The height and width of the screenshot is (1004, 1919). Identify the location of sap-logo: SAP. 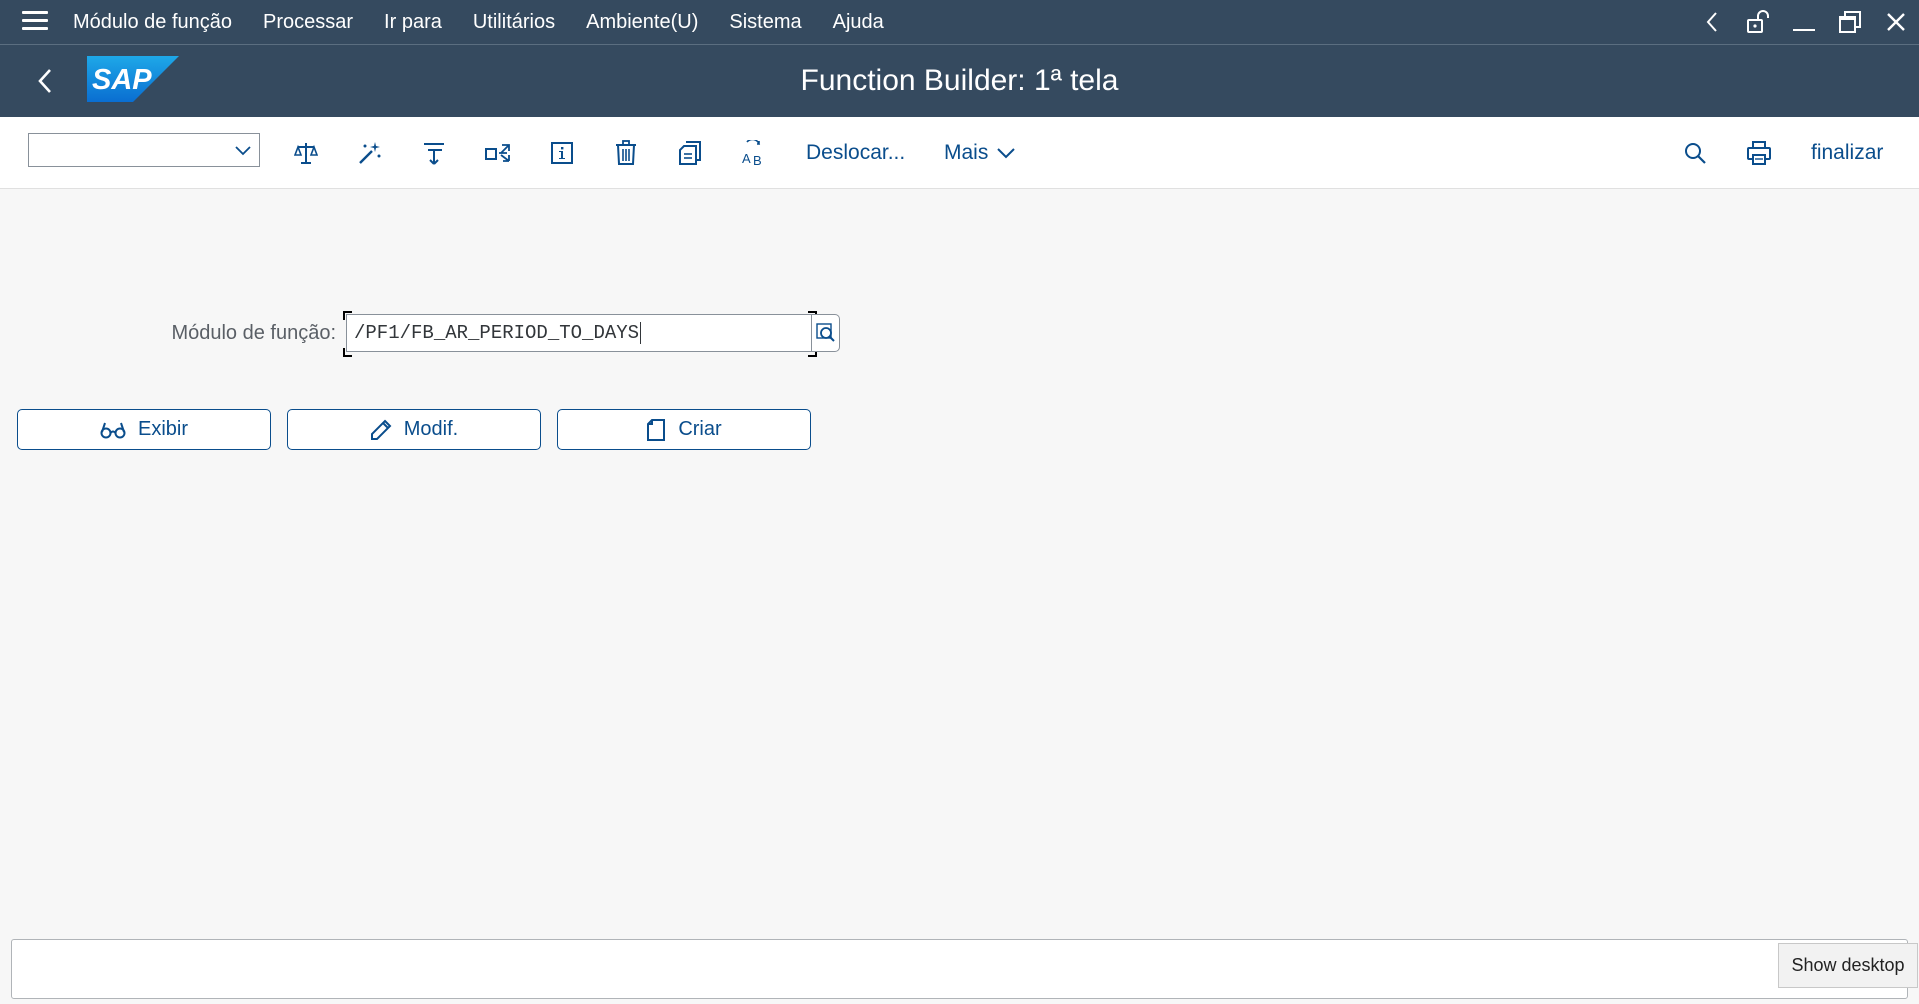
(133, 79).